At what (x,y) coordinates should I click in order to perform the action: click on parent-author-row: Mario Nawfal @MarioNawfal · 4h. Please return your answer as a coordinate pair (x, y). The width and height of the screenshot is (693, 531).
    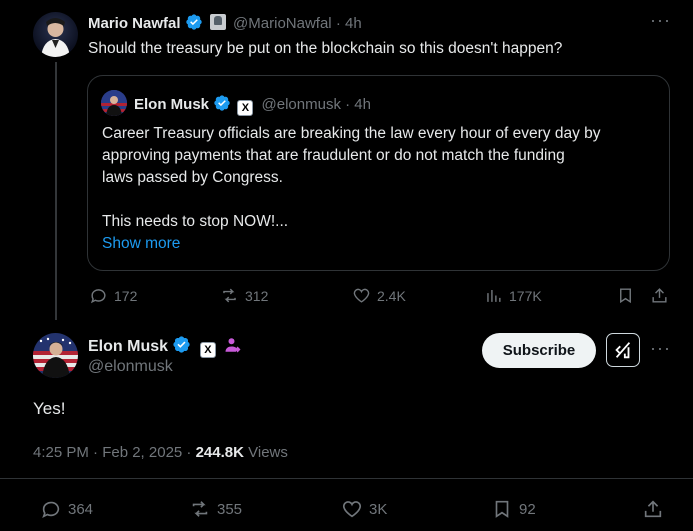
    Looking at the image, I should click on (225, 22).